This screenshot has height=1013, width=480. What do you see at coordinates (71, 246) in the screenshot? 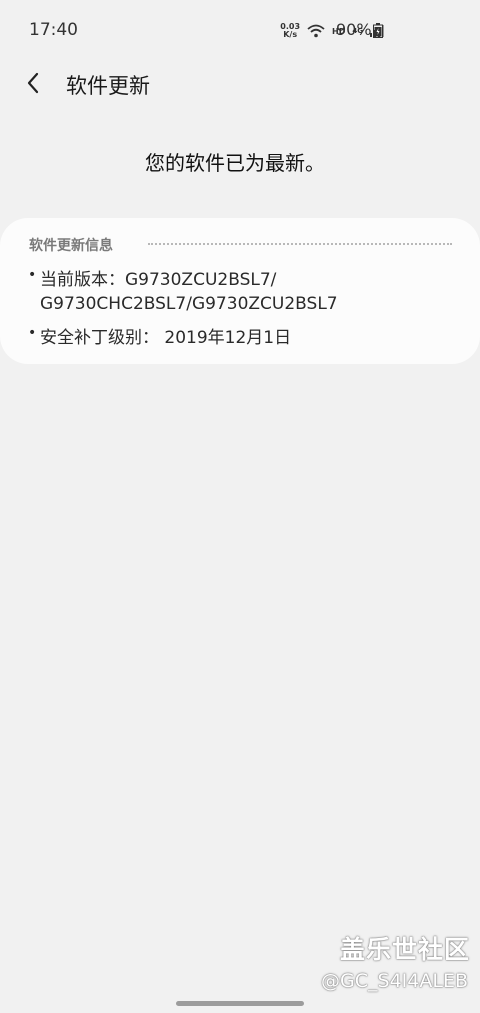
I see `card-header: 软件更新信息` at bounding box center [71, 246].